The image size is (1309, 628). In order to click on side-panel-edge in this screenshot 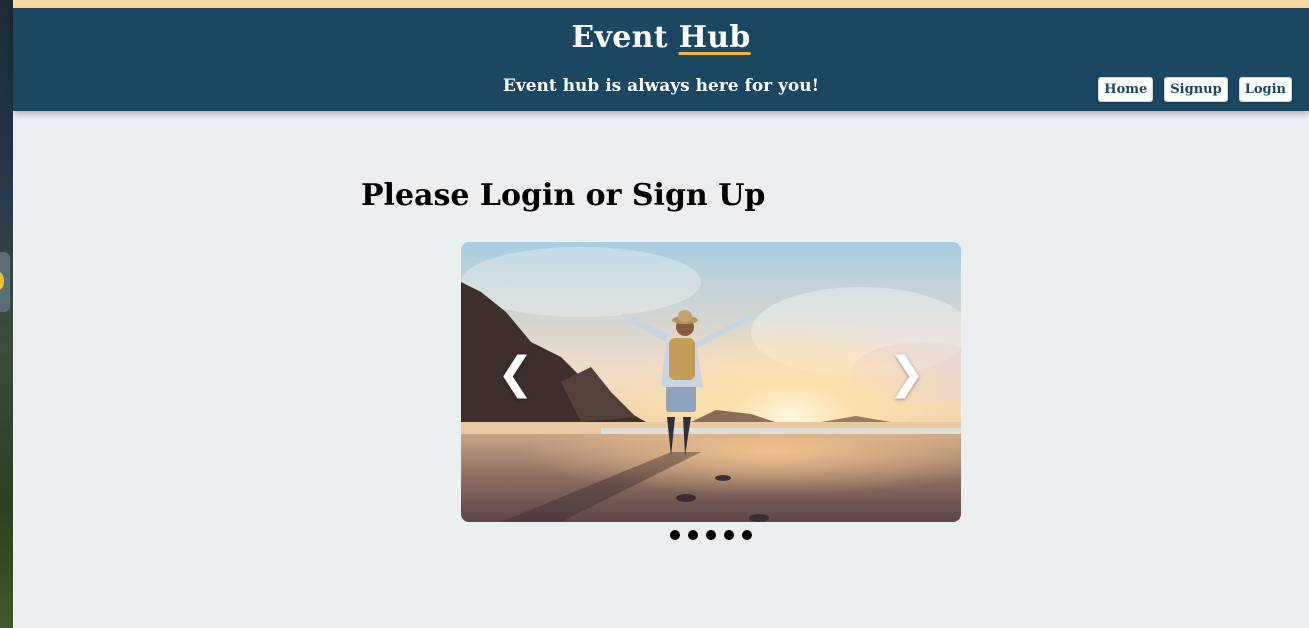, I will do `click(6, 314)`.